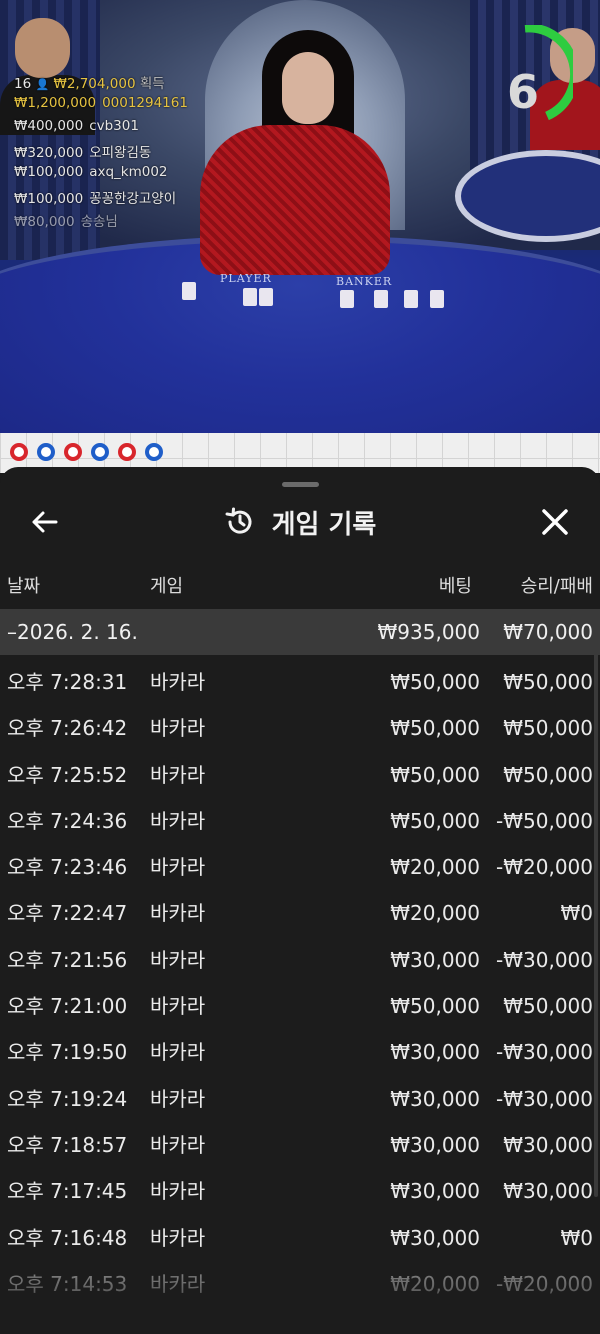 This screenshot has width=600, height=1334. I want to click on bet-row: ₩100,000 꽁꽁한강고양이, so click(101, 198).